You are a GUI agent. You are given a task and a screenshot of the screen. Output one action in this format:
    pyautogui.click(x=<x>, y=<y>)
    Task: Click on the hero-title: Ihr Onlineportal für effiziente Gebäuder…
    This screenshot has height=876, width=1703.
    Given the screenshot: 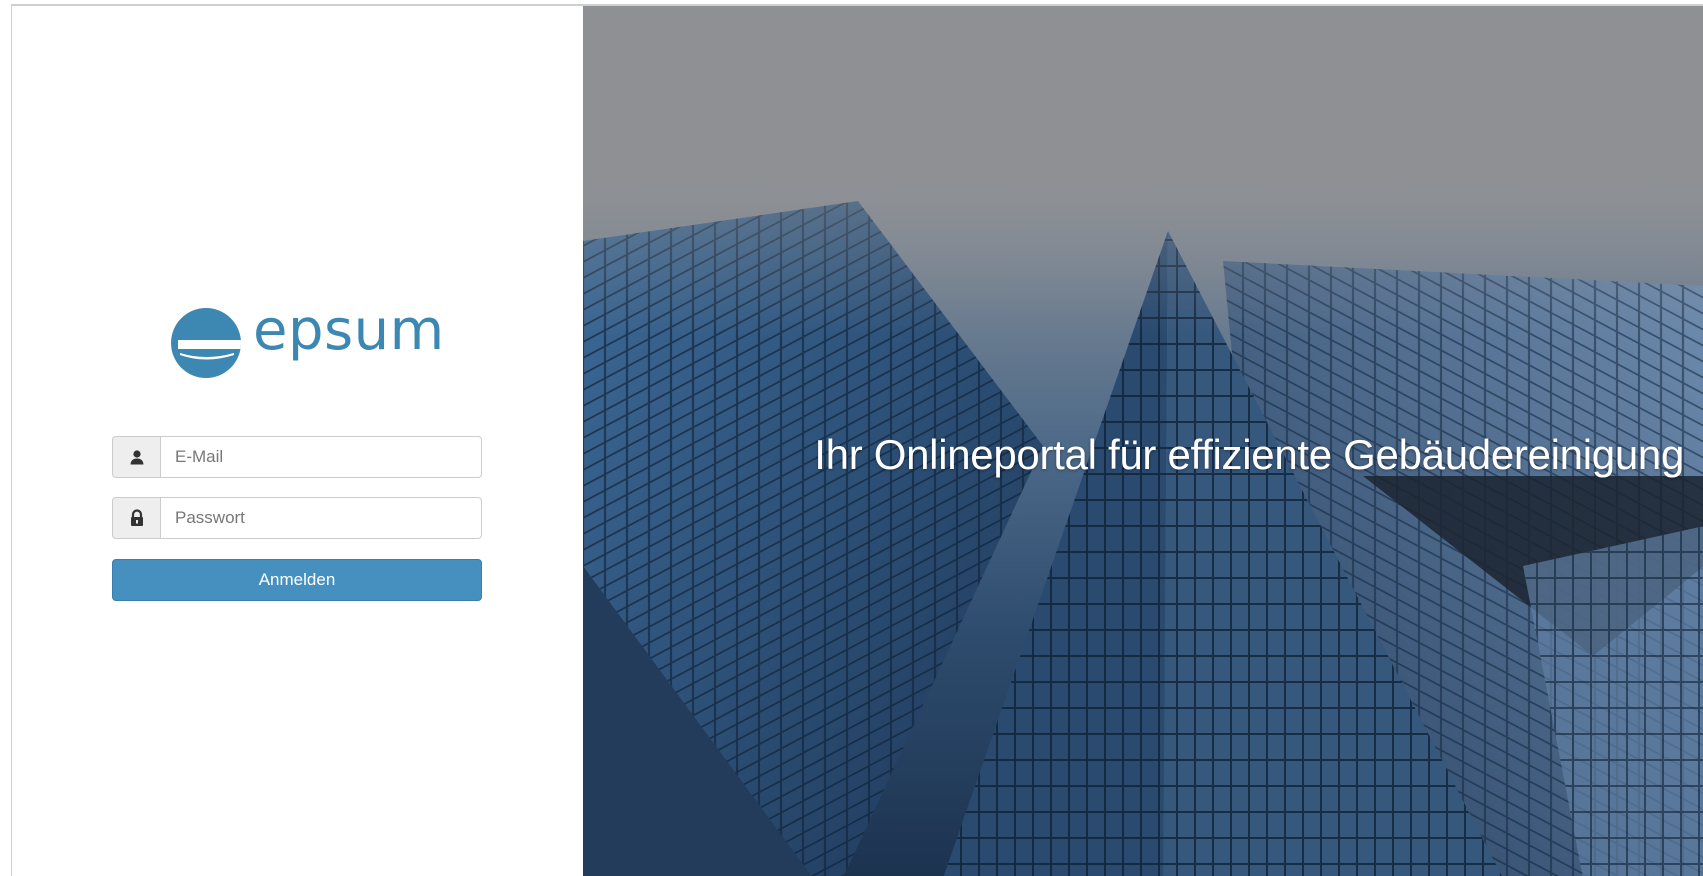 What is the action you would take?
    pyautogui.click(x=1249, y=454)
    